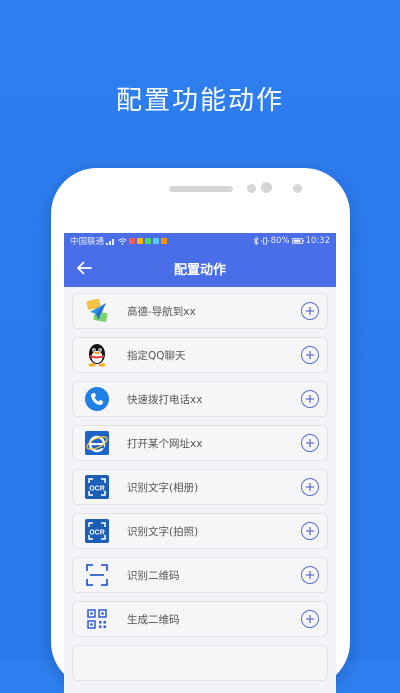 The image size is (400, 693). What do you see at coordinates (165, 443) in the screenshot?
I see `action-label: 打开某个网址xx` at bounding box center [165, 443].